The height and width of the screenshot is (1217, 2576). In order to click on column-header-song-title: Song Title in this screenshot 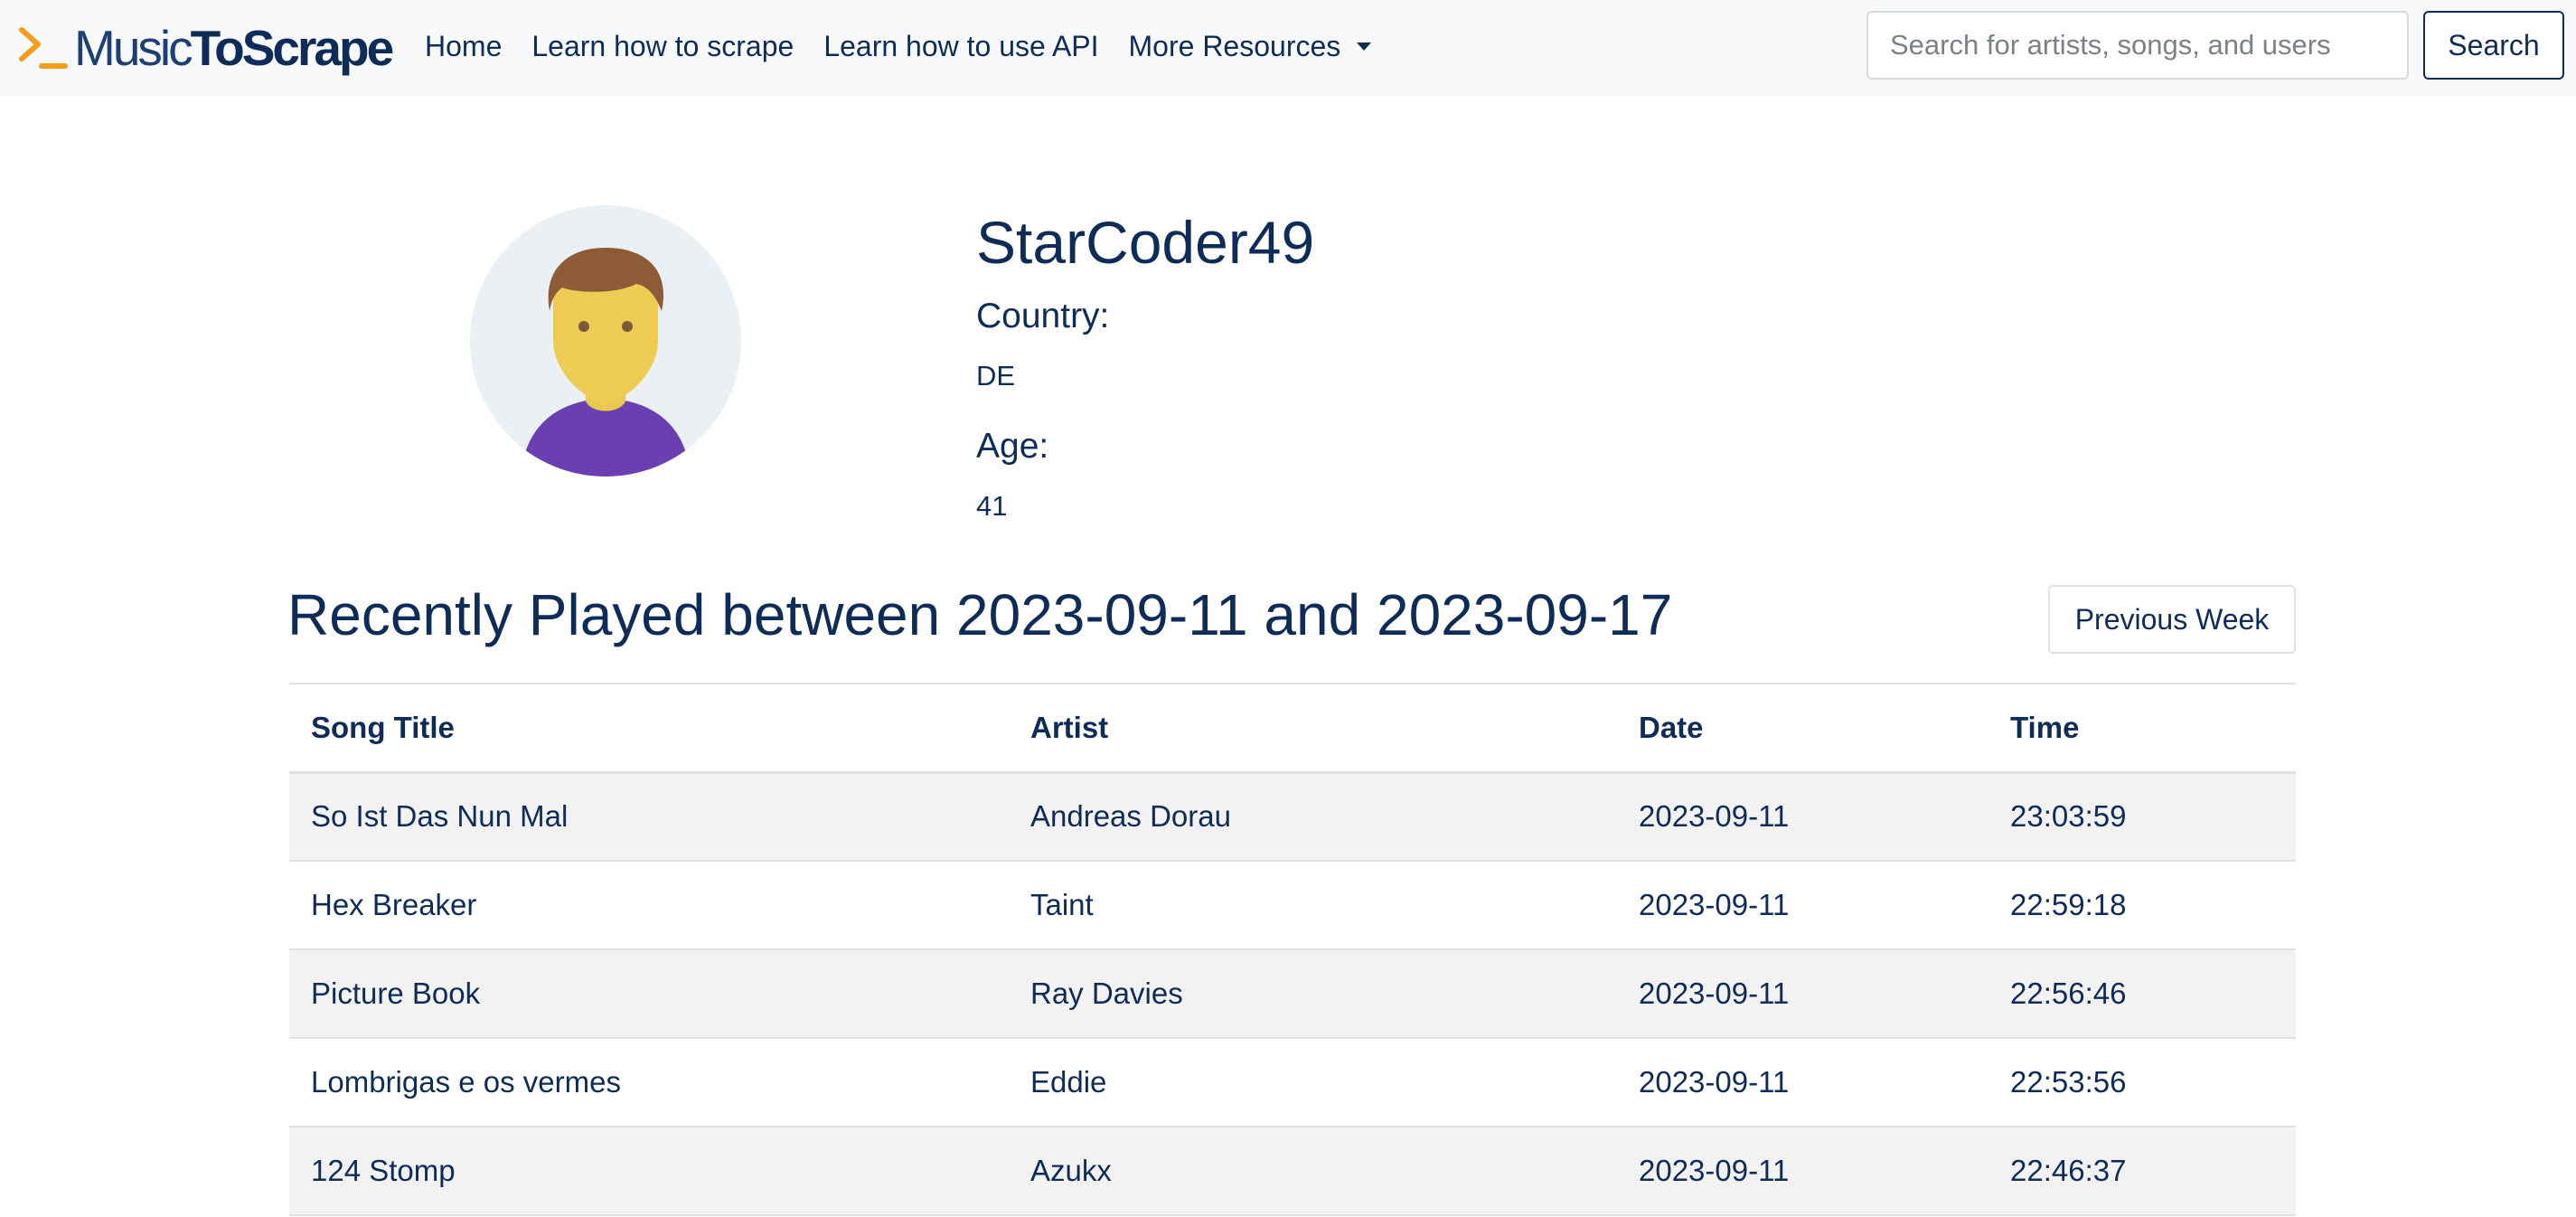, I will do `click(383, 727)`.